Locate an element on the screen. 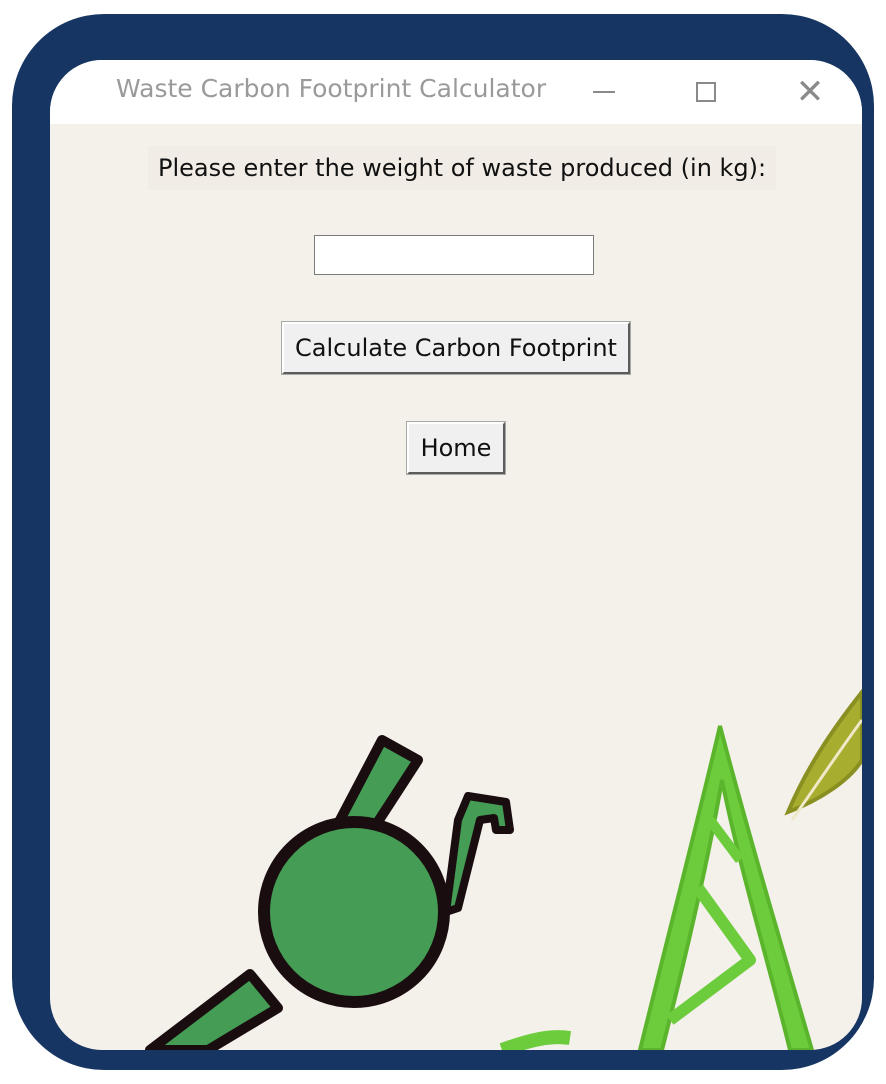 The image size is (886, 1084). minimize-button is located at coordinates (604, 92).